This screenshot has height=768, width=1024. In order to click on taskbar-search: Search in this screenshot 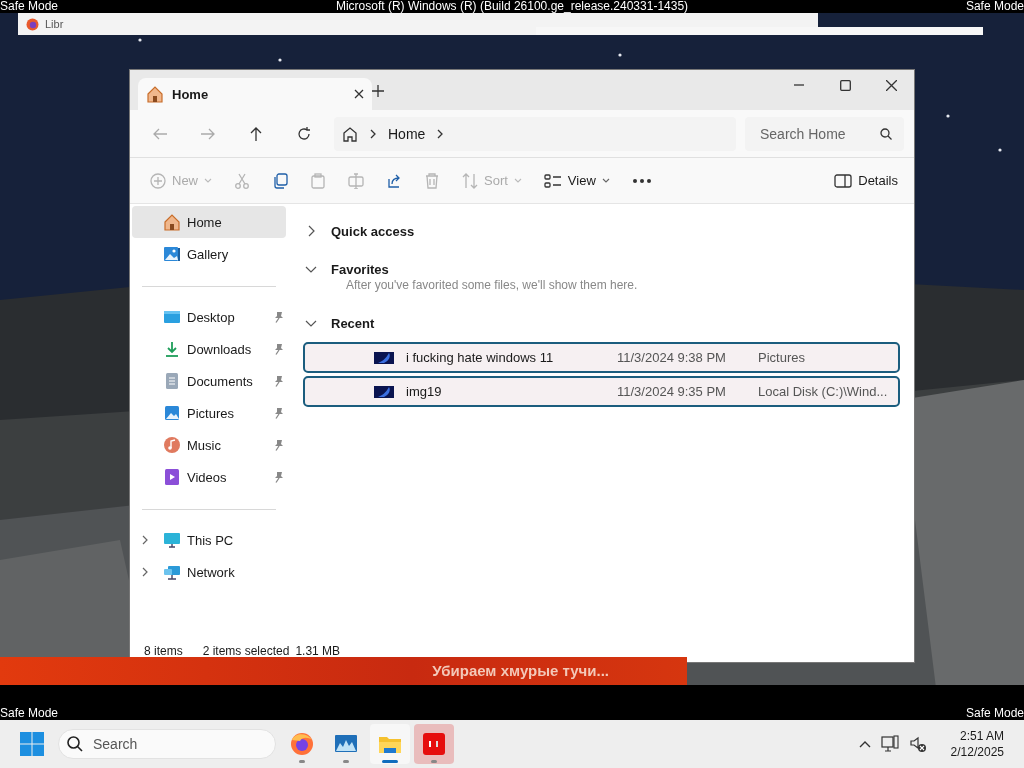, I will do `click(167, 744)`.